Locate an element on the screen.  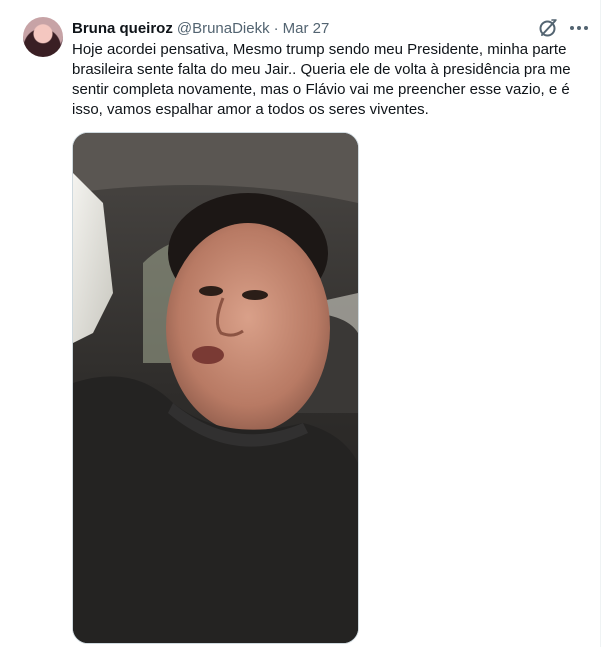
more-button is located at coordinates (579, 28).